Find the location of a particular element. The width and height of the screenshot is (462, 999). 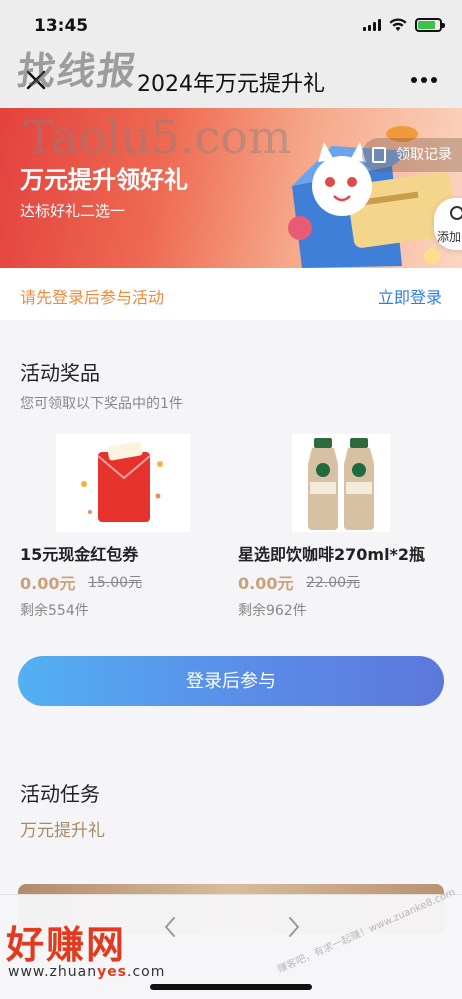

status-time: 13:45 is located at coordinates (61, 26).